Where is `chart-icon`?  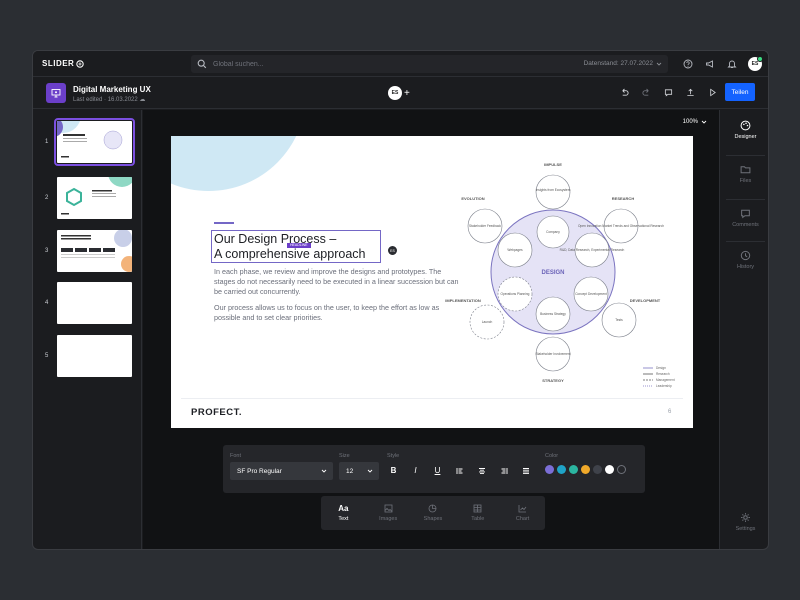
chart-icon is located at coordinates (522, 508).